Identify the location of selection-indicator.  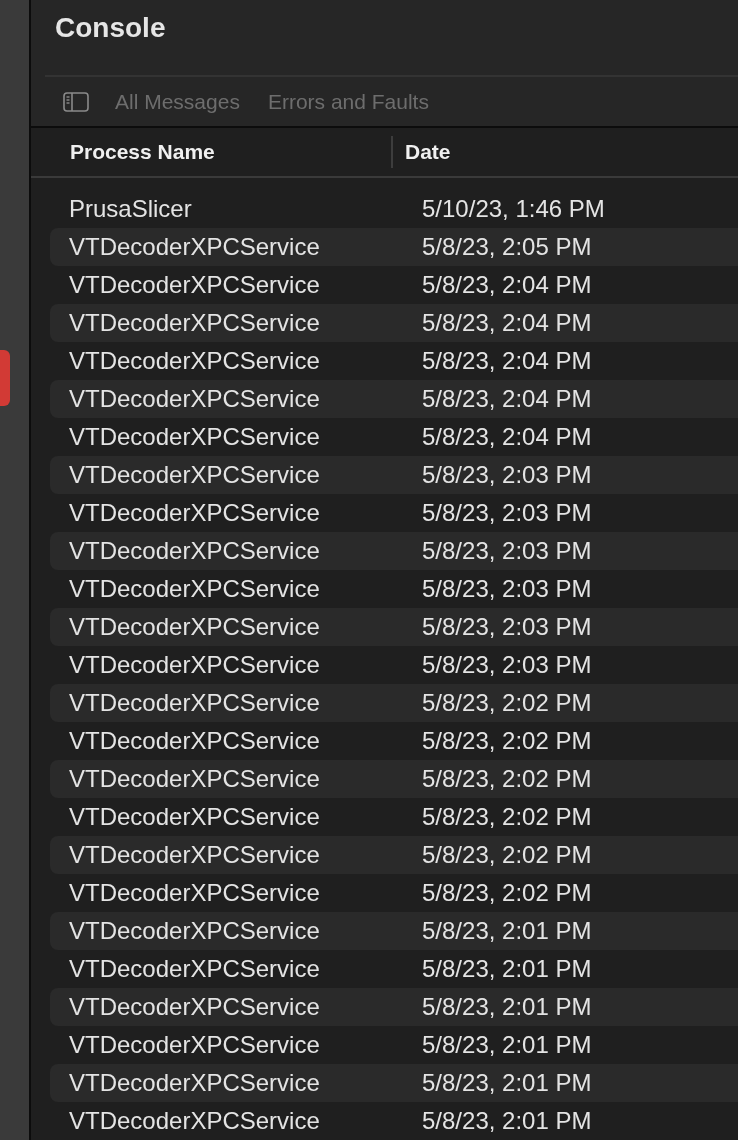
(5, 378).